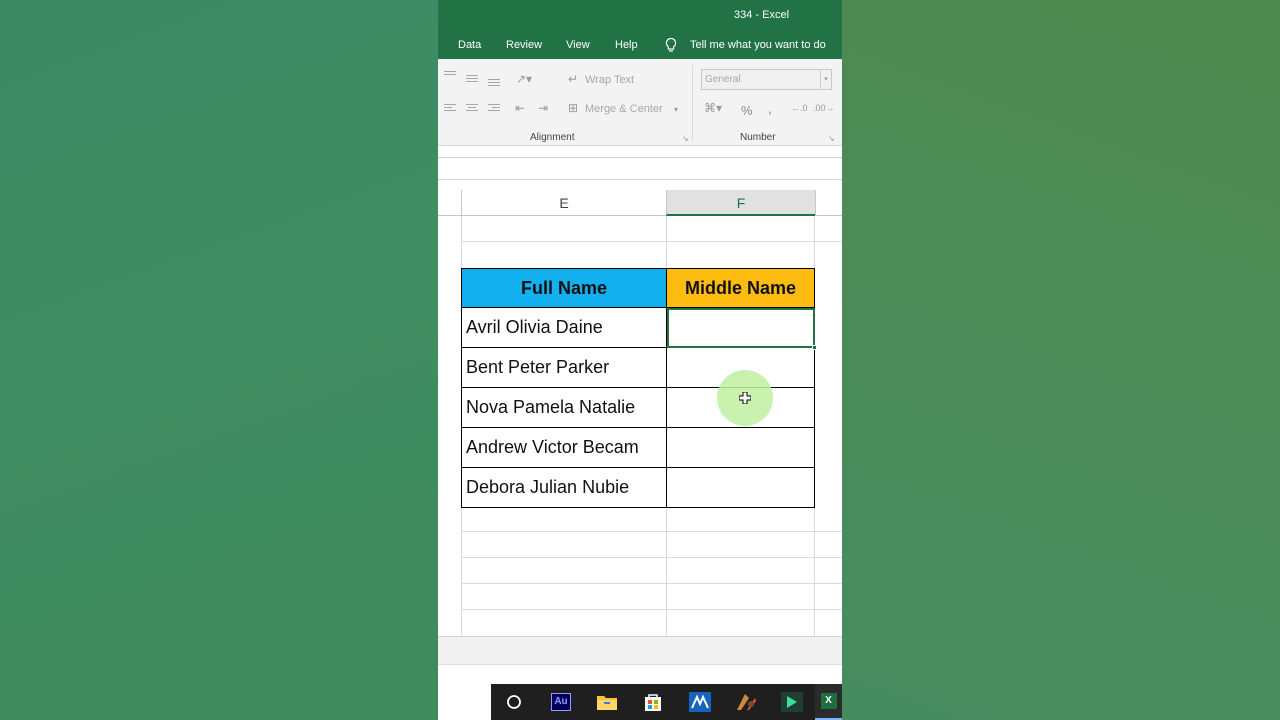 The image size is (1280, 720). What do you see at coordinates (494, 109) in the screenshot?
I see `align-right-icon` at bounding box center [494, 109].